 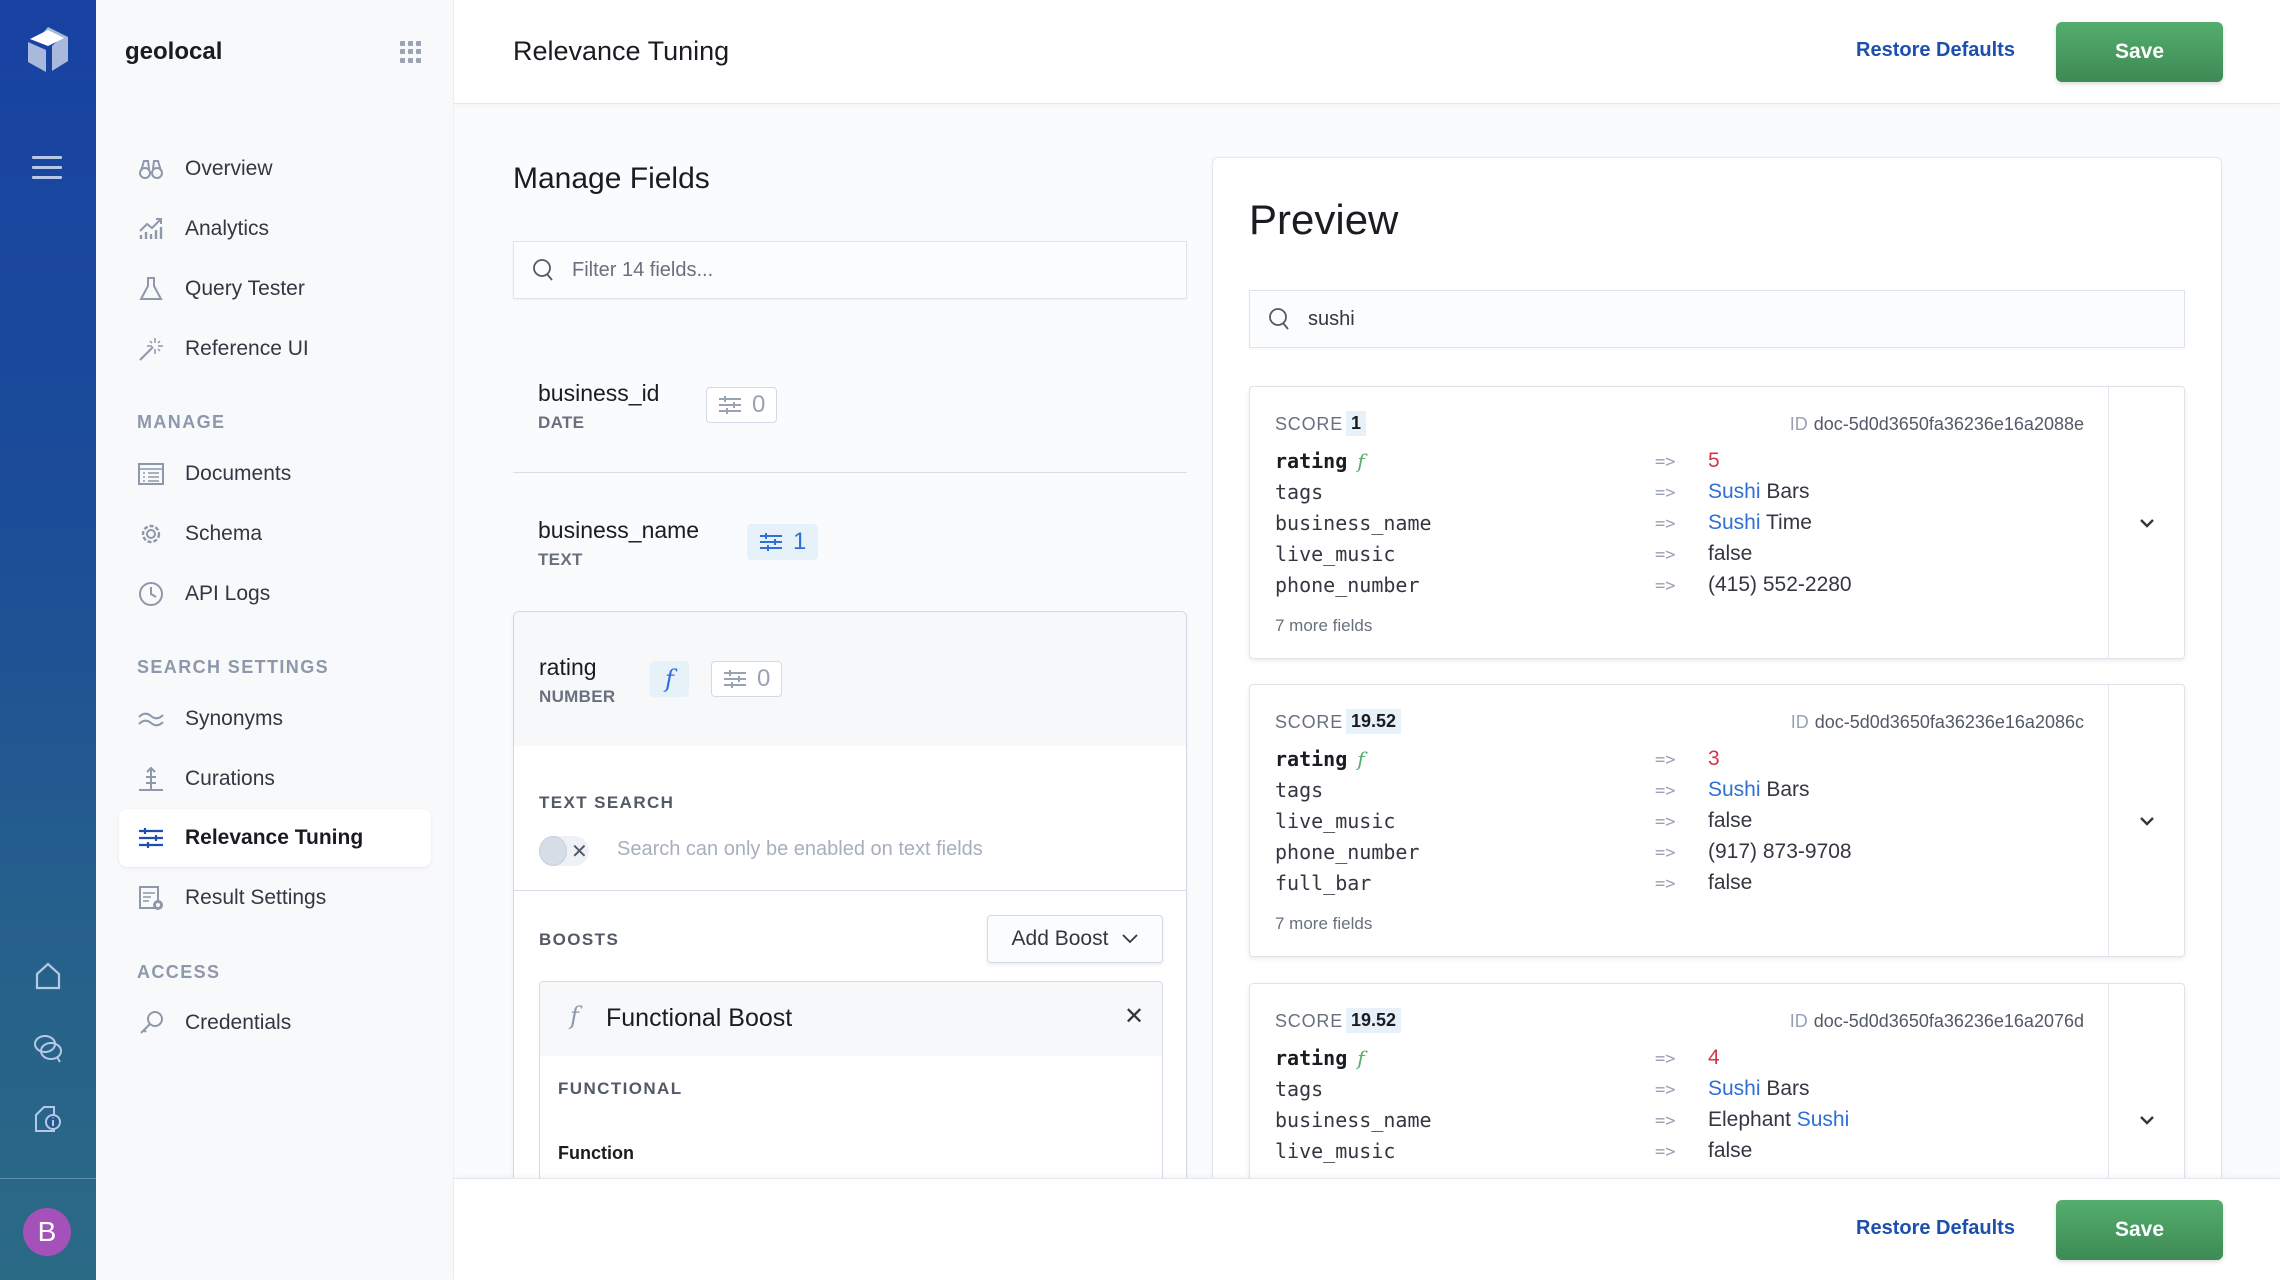 I want to click on field-card-header: rating NUMBER f 0, so click(x=850, y=679).